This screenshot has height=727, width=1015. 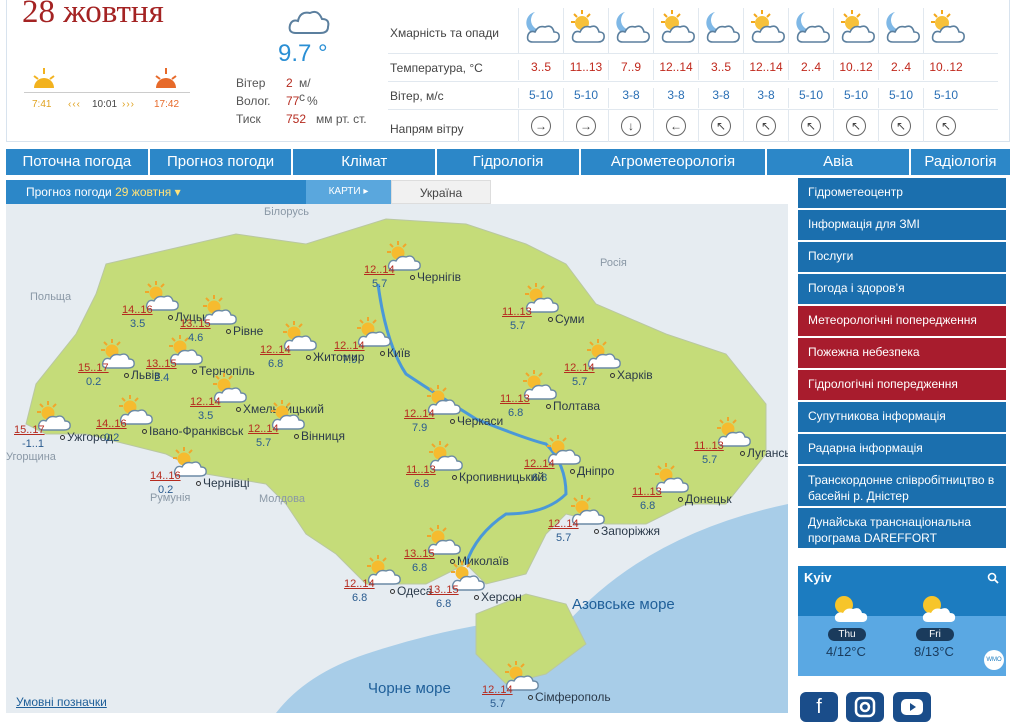 I want to click on nav-agrometeorology: Агрометеорологія, so click(x=674, y=162).